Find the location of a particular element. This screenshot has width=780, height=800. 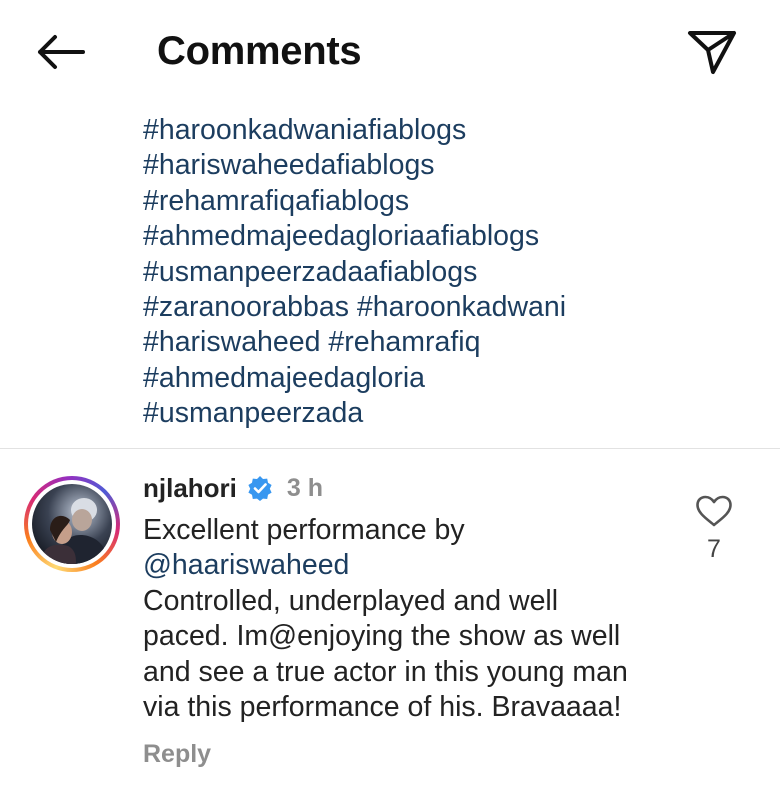

hashtag-link: #usmanpeerzada is located at coordinates (253, 413).